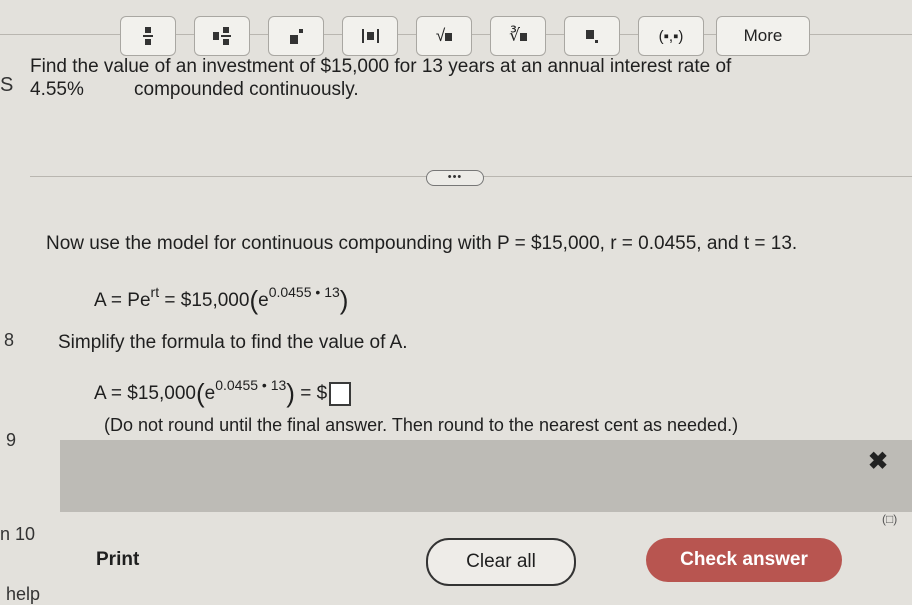 This screenshot has height=605, width=912. I want to click on formula-eq: = $15,000, so click(204, 300).